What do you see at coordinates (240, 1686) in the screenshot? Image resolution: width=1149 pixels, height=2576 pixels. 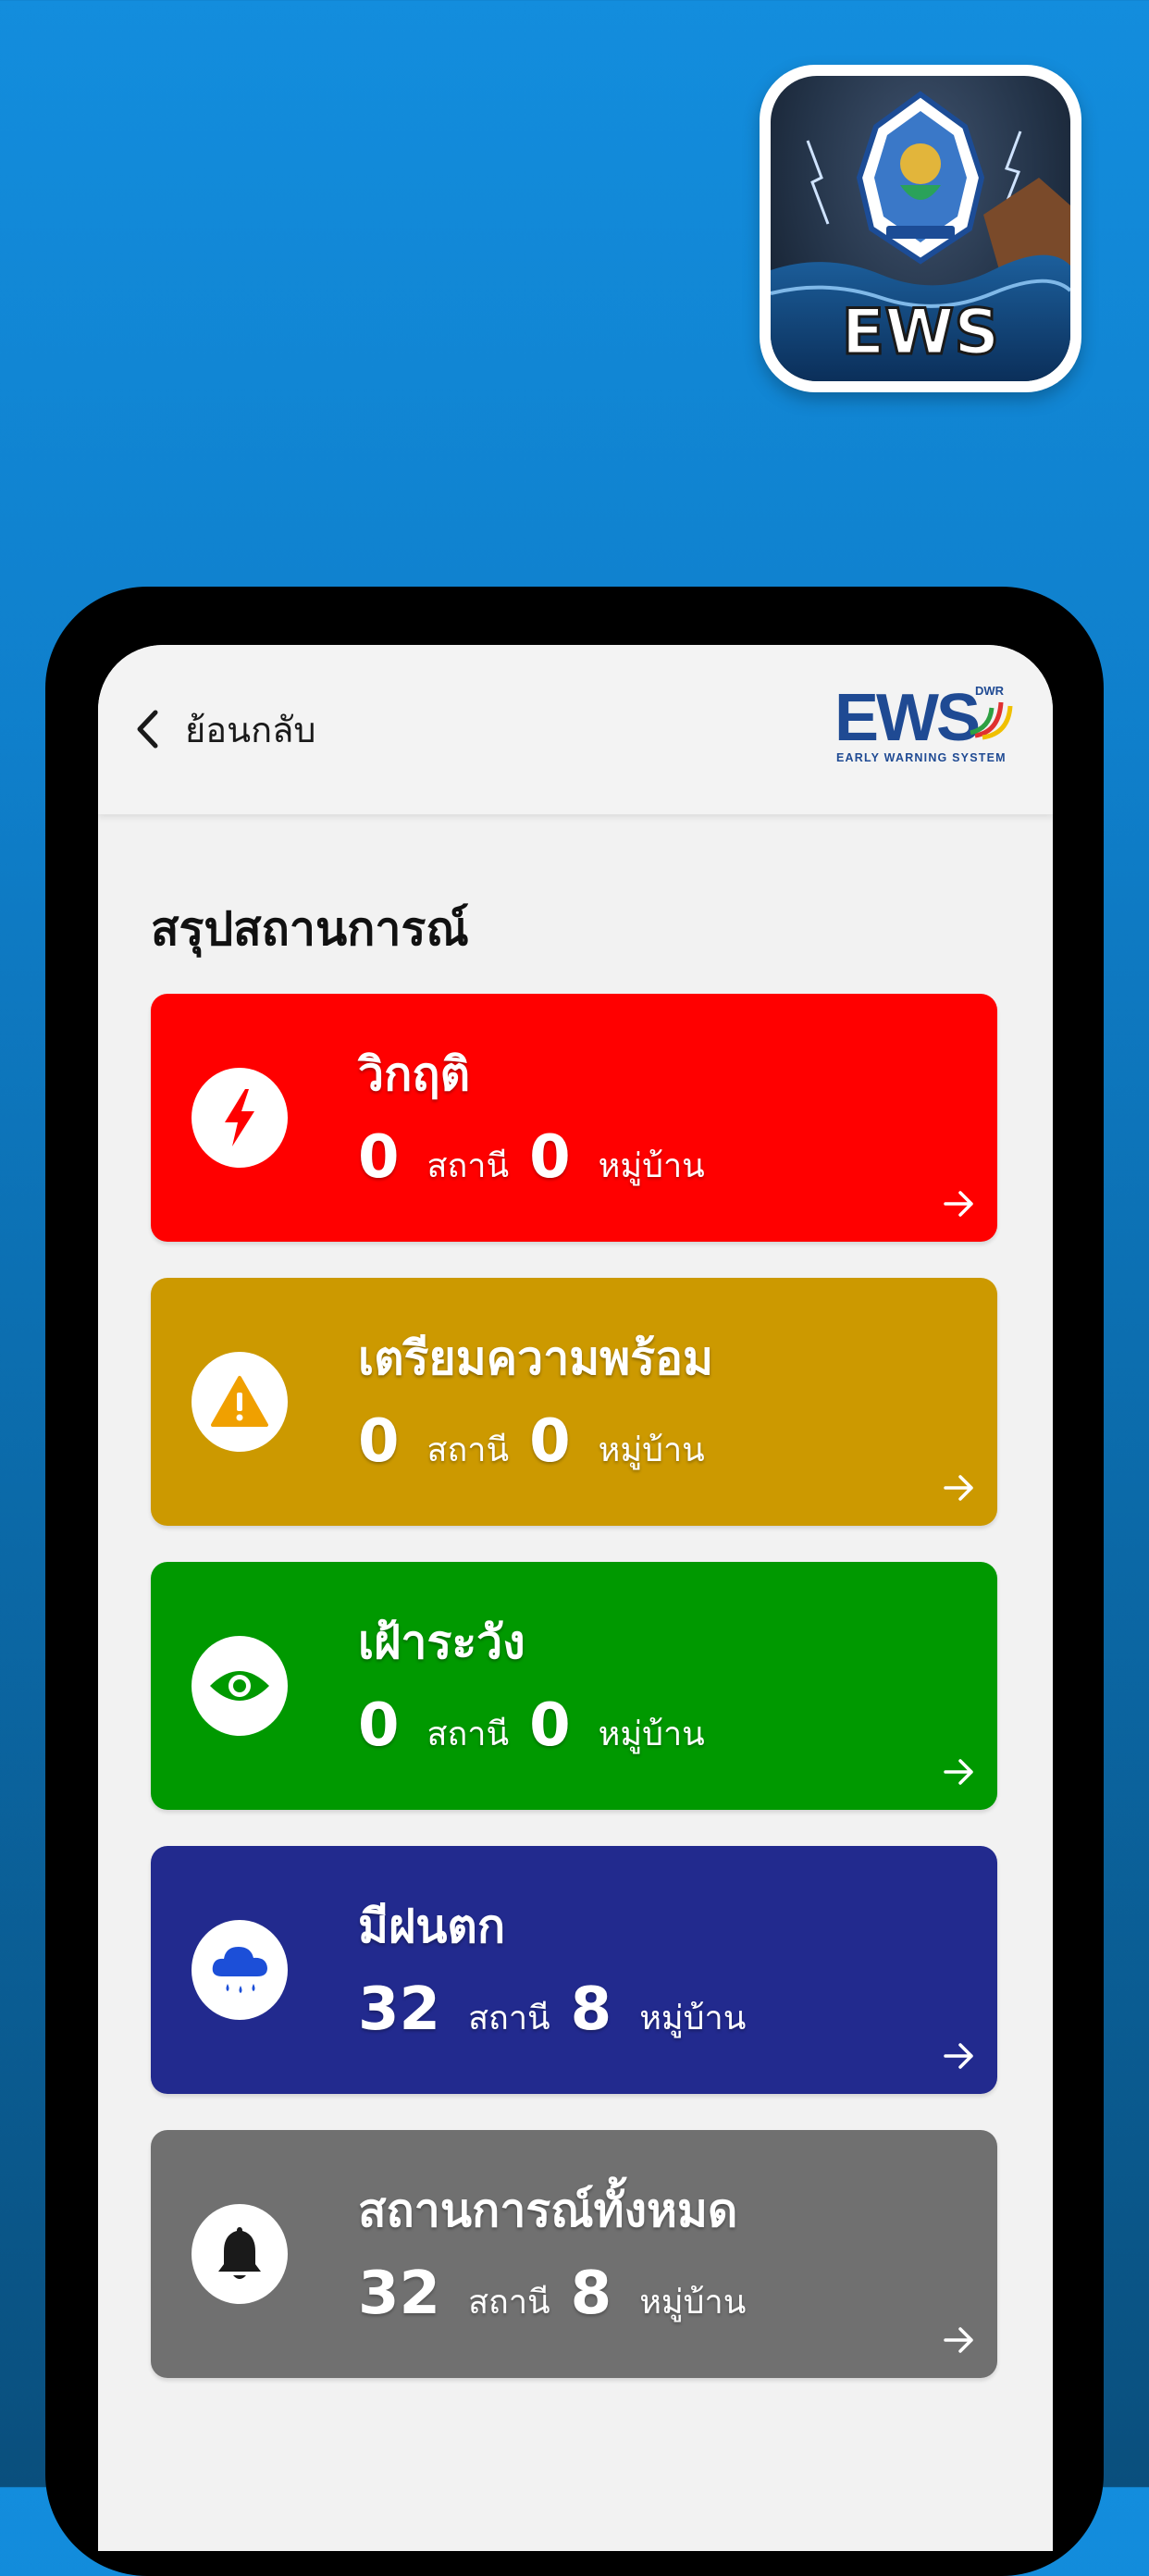 I see `eye-icon` at bounding box center [240, 1686].